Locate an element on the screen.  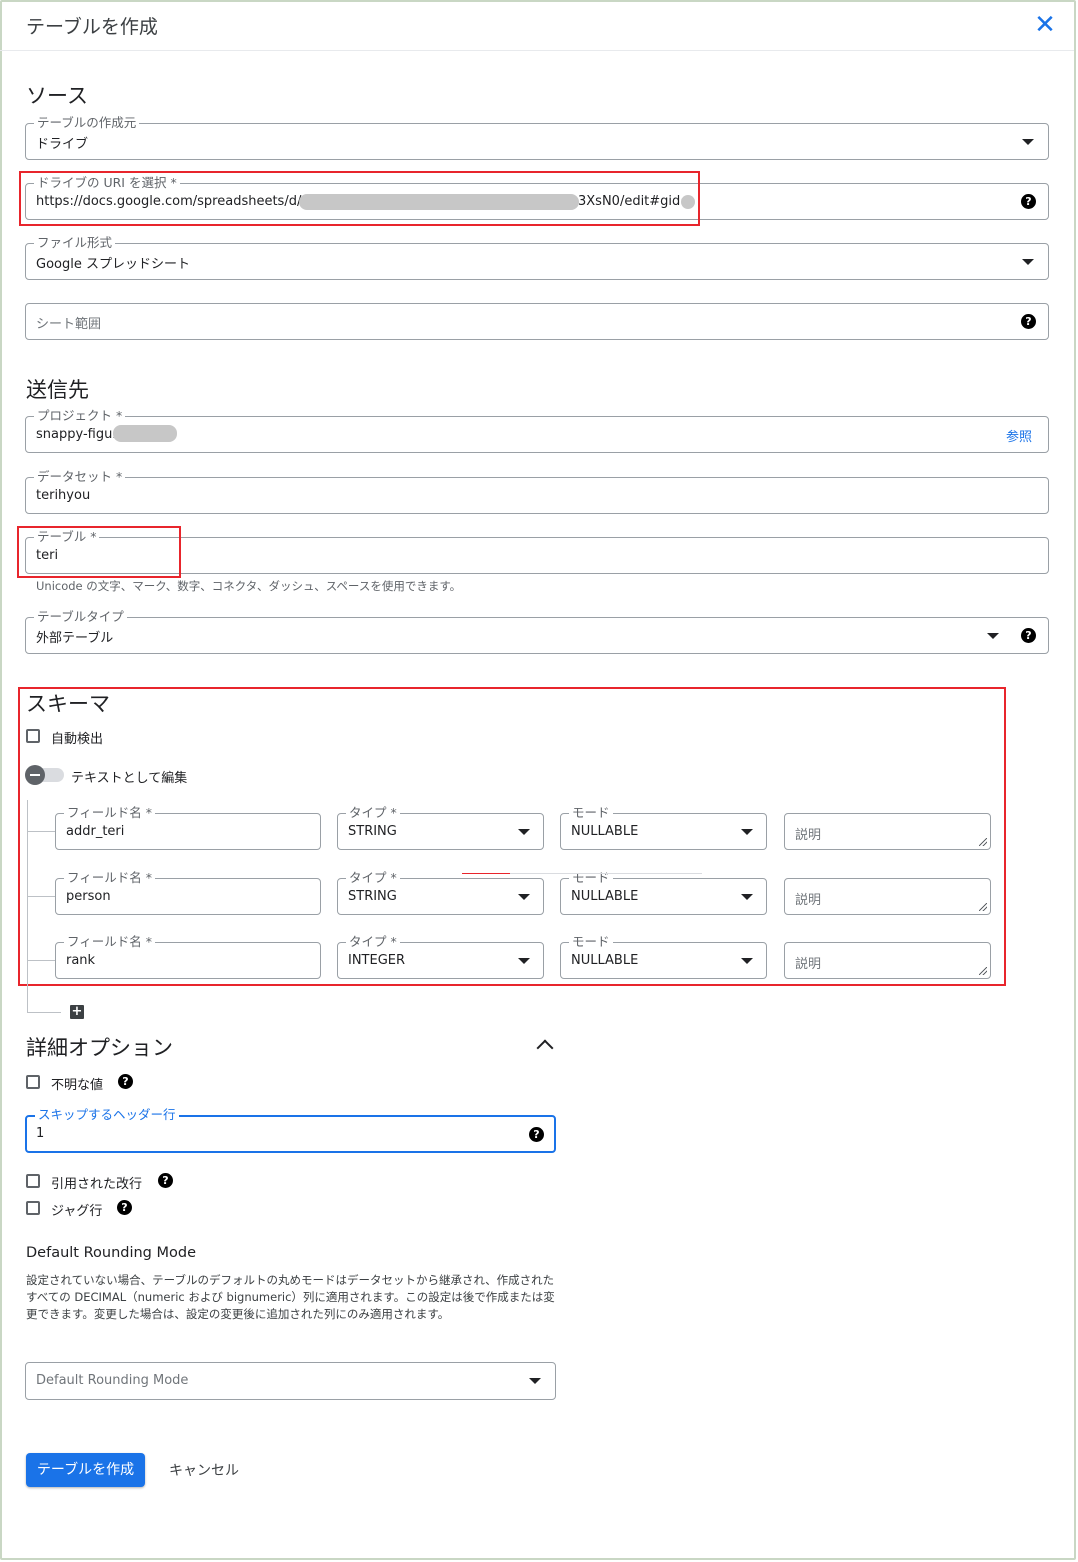
project-input: プロジェクト * snappy-figure 参照 is located at coordinates (537, 430).